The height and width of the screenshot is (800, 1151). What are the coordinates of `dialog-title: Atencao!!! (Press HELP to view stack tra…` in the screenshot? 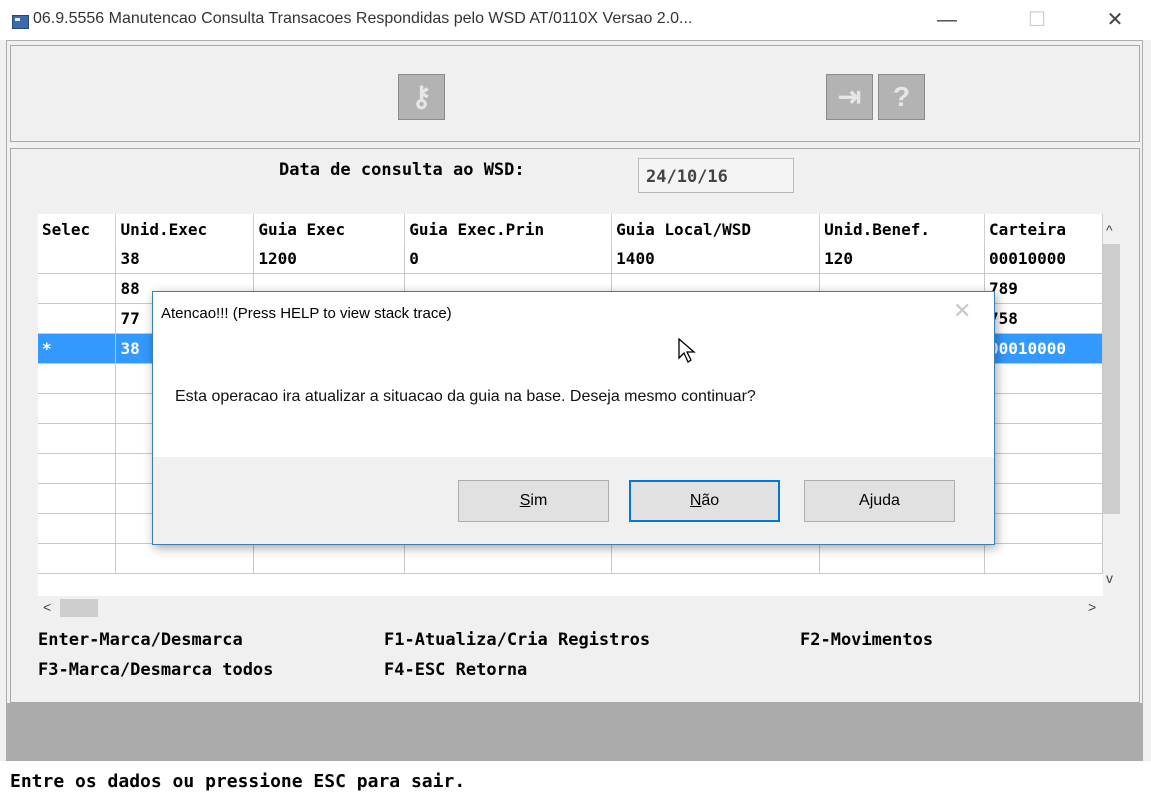 It's located at (306, 313).